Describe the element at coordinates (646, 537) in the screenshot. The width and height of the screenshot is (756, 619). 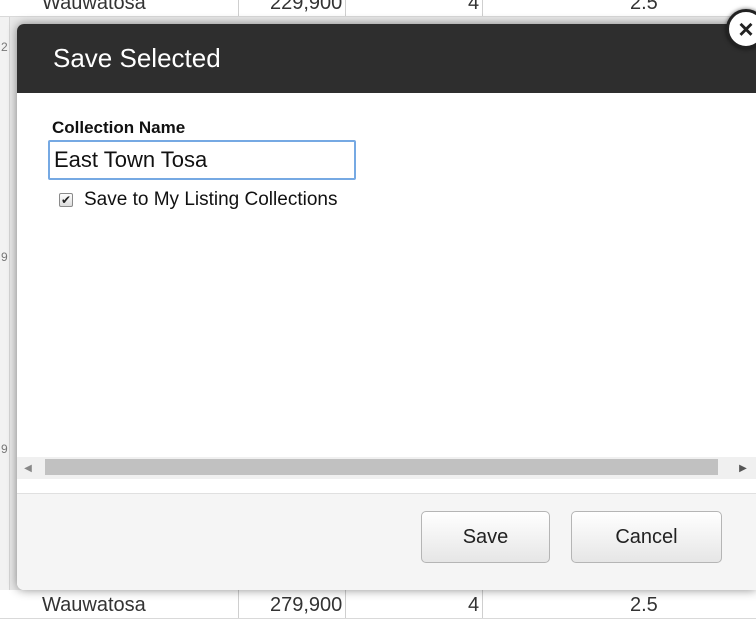
I see `cancel-button: Cancel` at that location.